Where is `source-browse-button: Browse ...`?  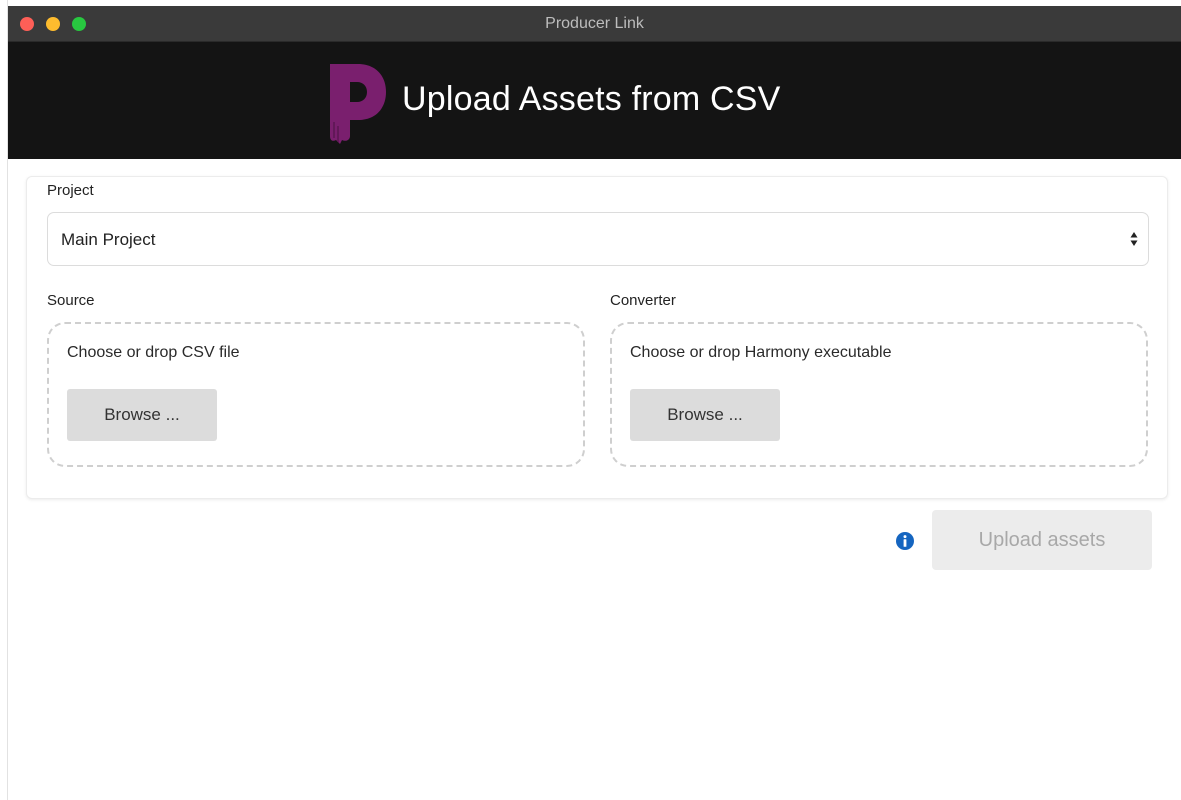 source-browse-button: Browse ... is located at coordinates (142, 415).